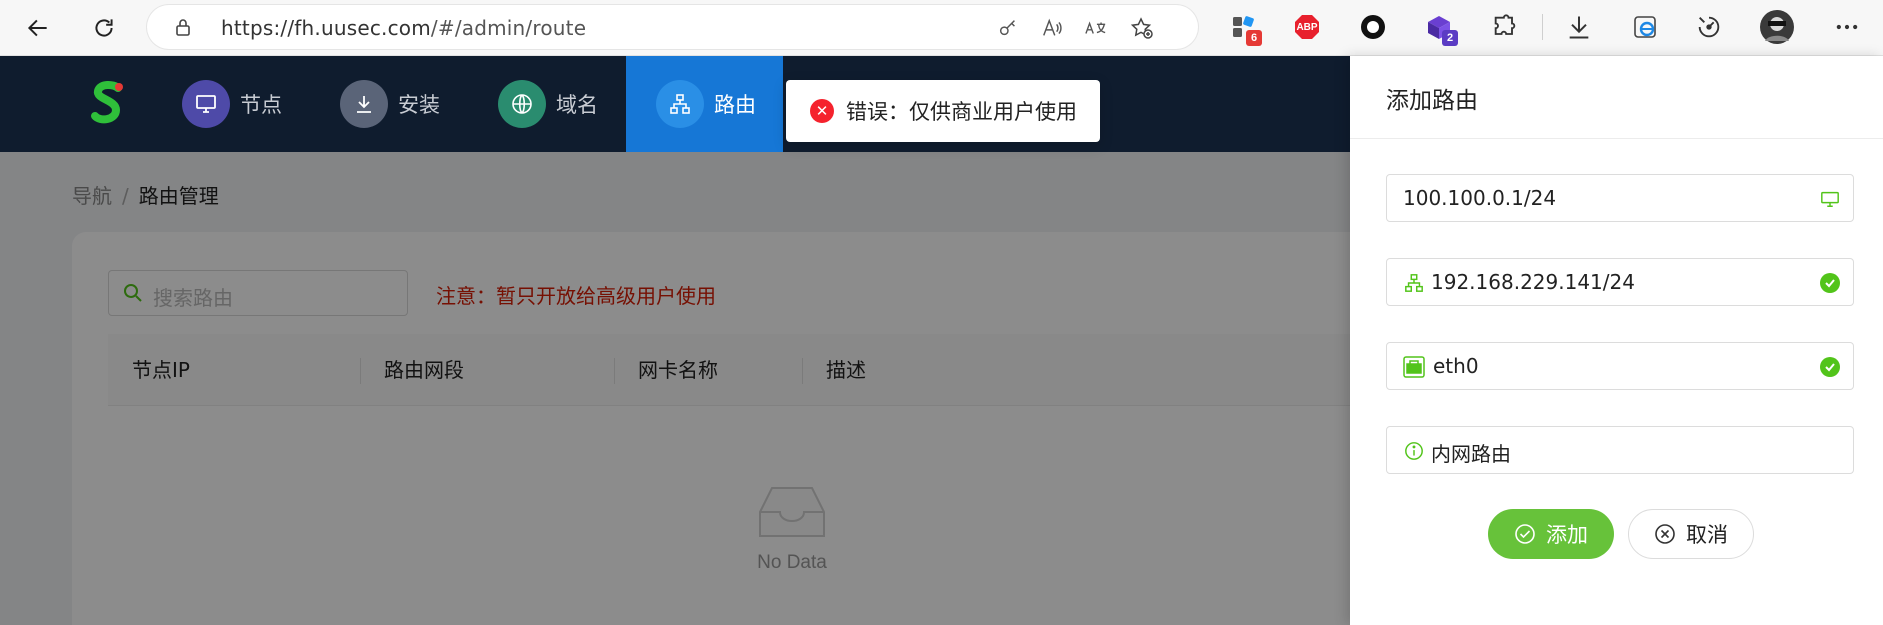 The image size is (1883, 625). What do you see at coordinates (261, 105) in the screenshot?
I see `nav-item-label: 节点` at bounding box center [261, 105].